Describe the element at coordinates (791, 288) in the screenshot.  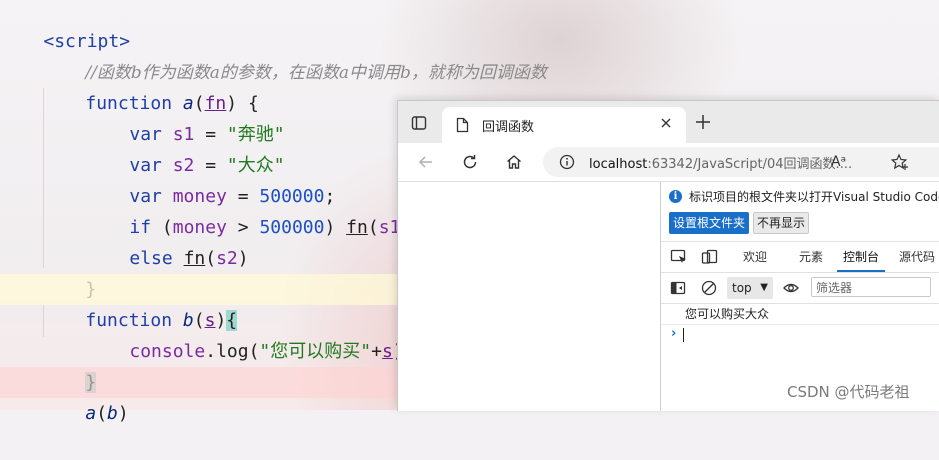
I see `eye-icon` at that location.